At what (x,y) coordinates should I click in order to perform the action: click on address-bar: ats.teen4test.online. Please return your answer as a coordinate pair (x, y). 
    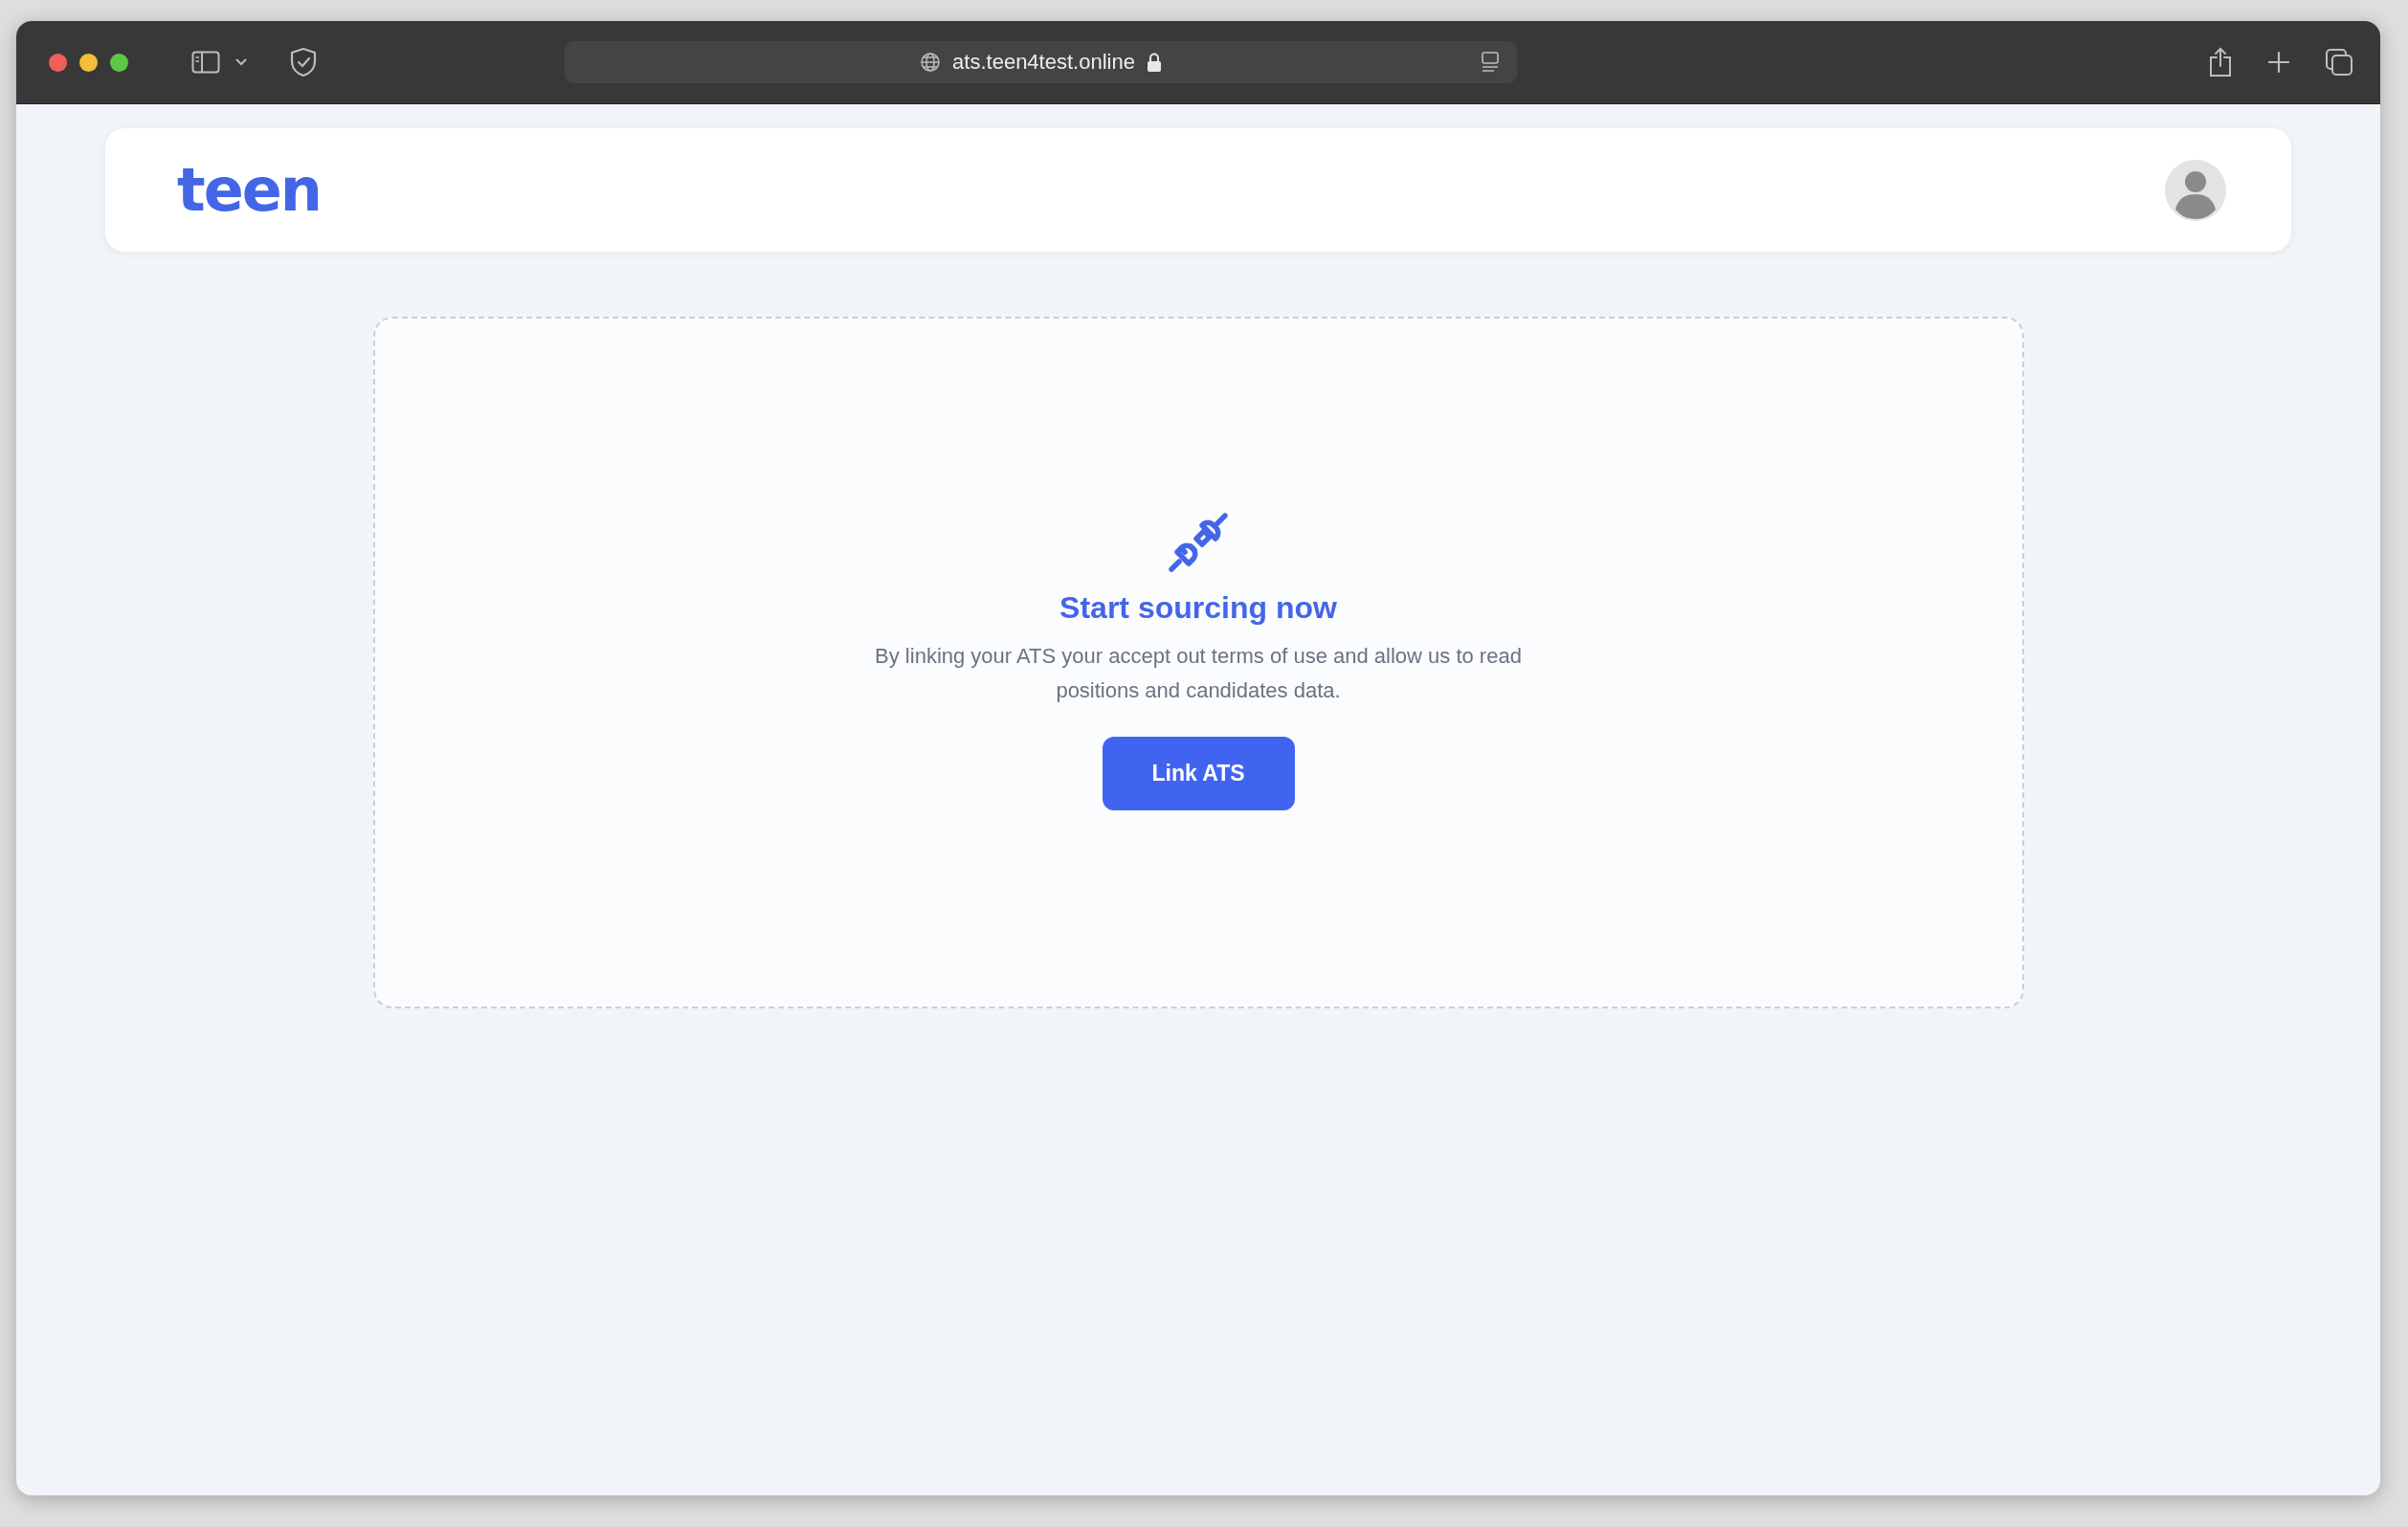
    Looking at the image, I should click on (1041, 62).